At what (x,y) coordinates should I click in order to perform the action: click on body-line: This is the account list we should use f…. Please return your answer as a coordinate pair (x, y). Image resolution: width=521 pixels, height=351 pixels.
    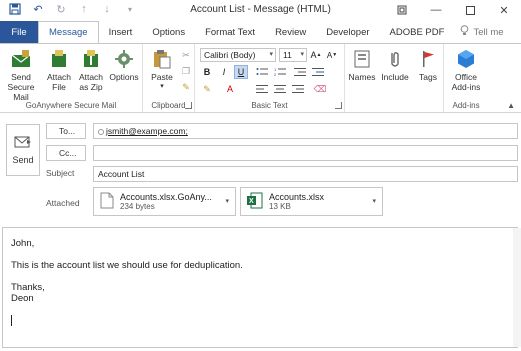
    Looking at the image, I should click on (127, 265).